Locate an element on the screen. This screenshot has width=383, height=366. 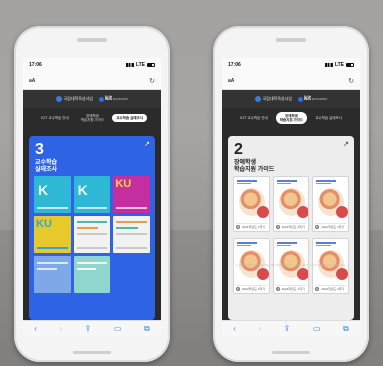
card-label: 2021학년도 2학기 is located at coordinates (293, 226).